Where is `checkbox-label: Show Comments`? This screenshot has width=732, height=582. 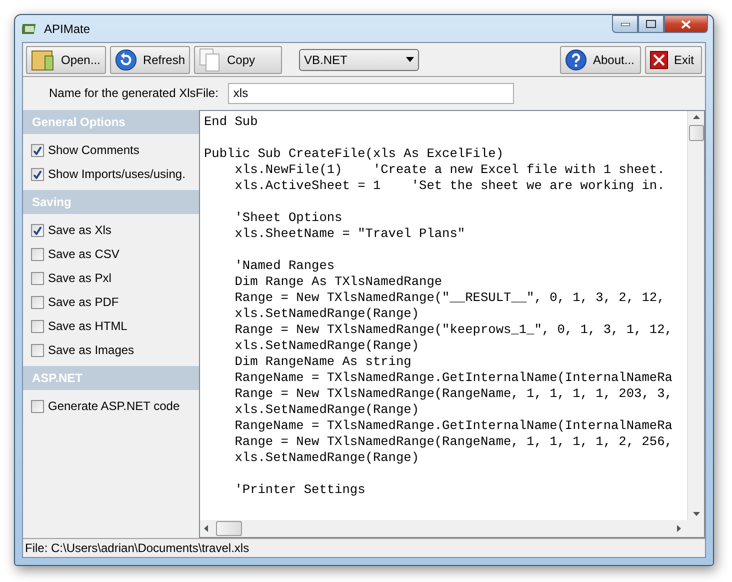
checkbox-label: Show Comments is located at coordinates (94, 150).